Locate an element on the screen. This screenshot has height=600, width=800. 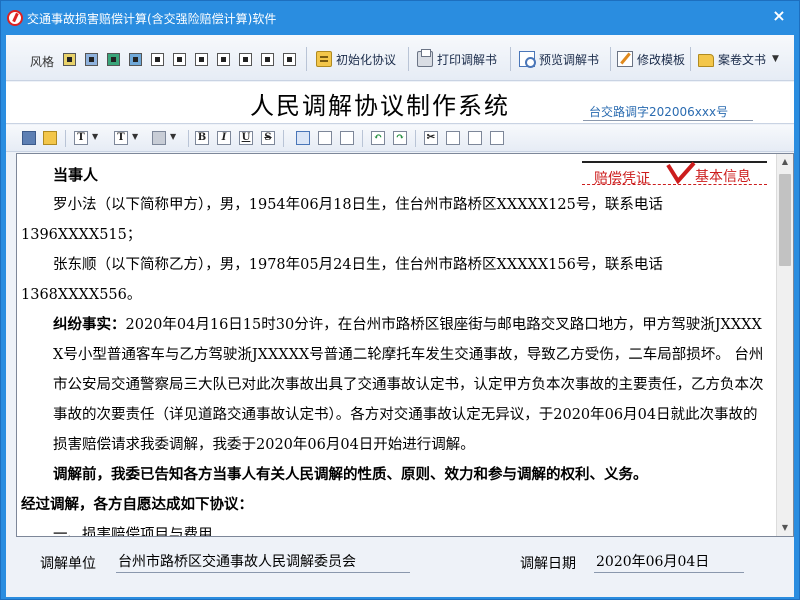
undo-icon: ↶ is located at coordinates (378, 138).